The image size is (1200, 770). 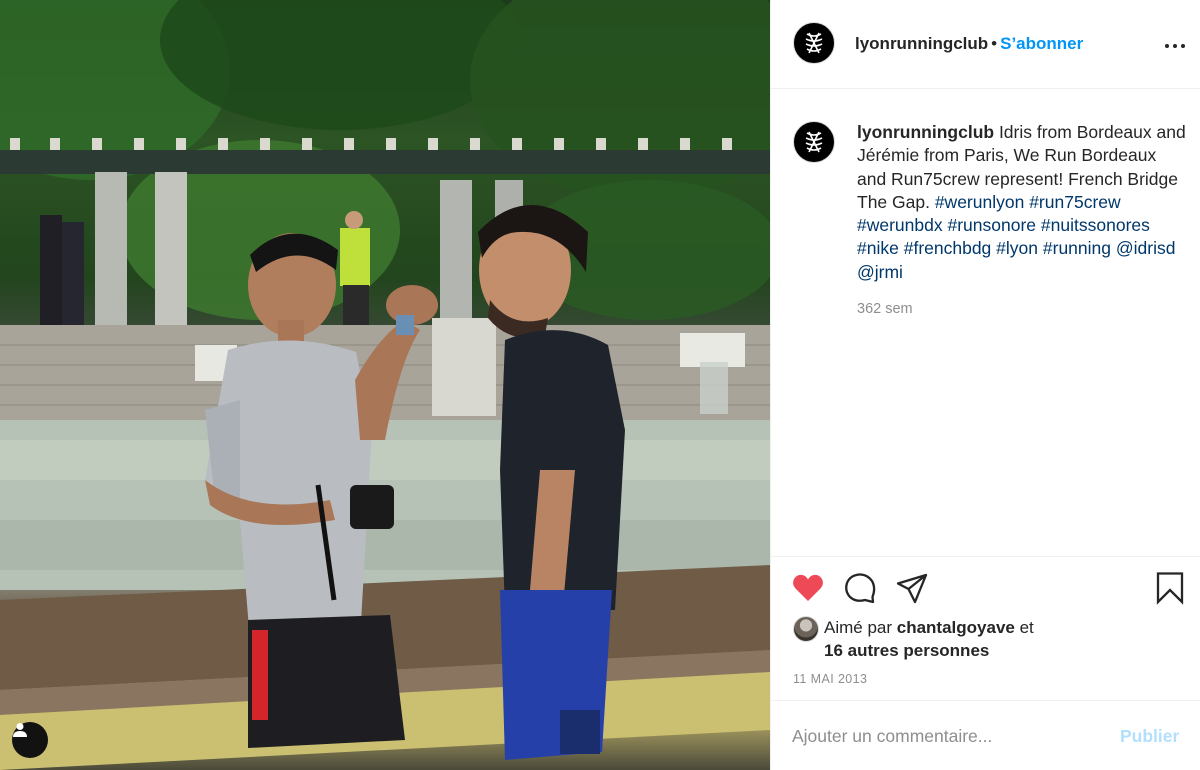 I want to click on hashtag-link: #nuitssonores, so click(x=1095, y=225).